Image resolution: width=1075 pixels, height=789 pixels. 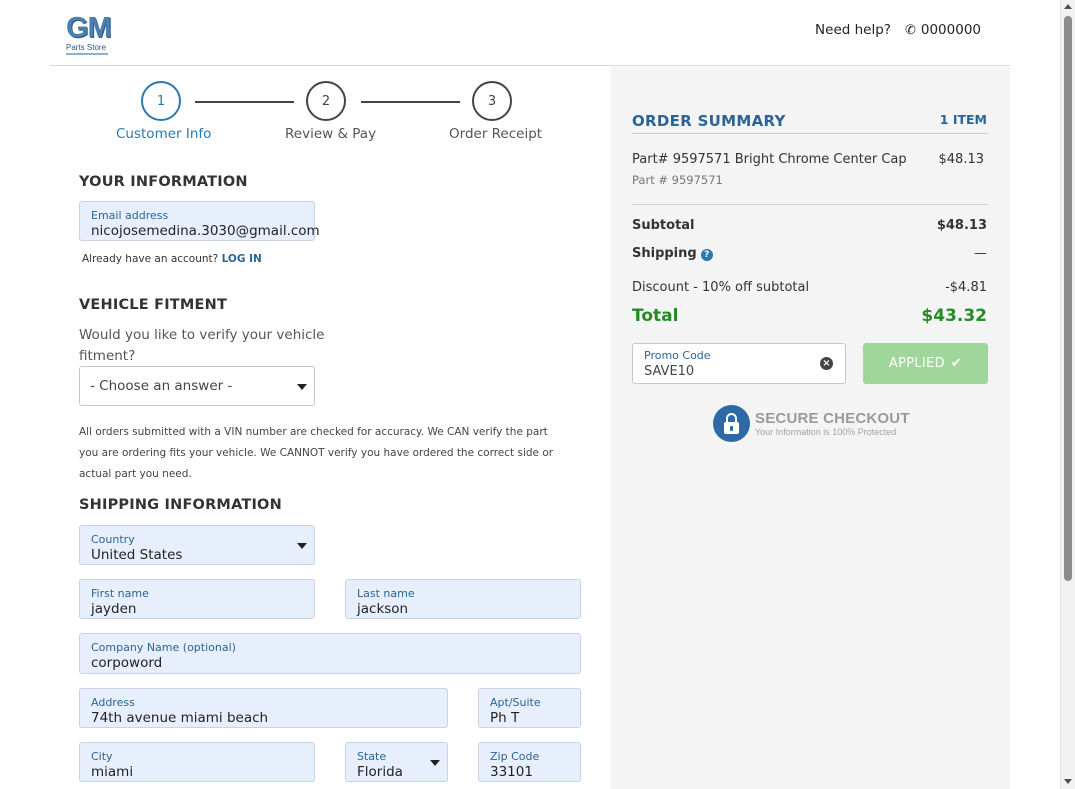 I want to click on email-label: Email address, so click(x=130, y=215).